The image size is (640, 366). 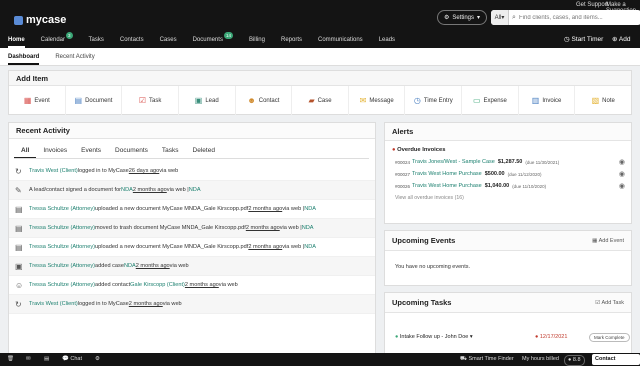 What do you see at coordinates (91, 152) in the screenshot?
I see `activity-tab-events: Events` at bounding box center [91, 152].